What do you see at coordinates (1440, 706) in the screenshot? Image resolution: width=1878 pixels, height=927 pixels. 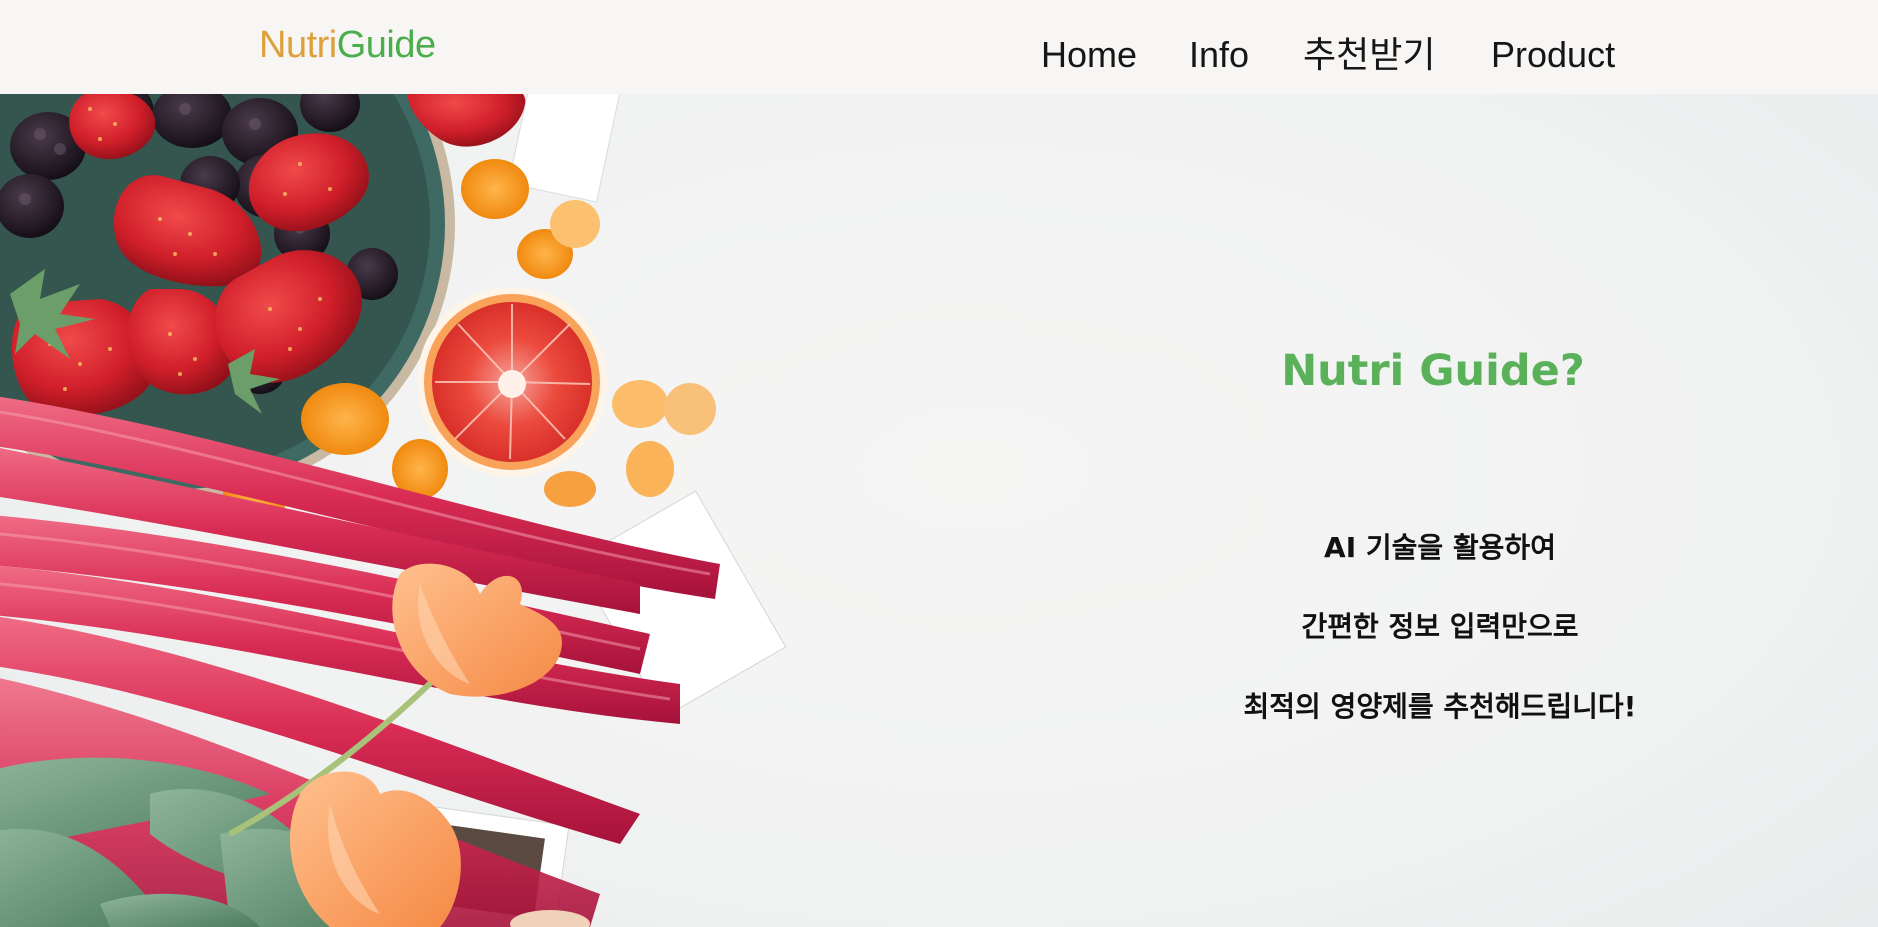 I see `hero-description-line-3: 최적의 영양제를 추천해드립니다!` at bounding box center [1440, 706].